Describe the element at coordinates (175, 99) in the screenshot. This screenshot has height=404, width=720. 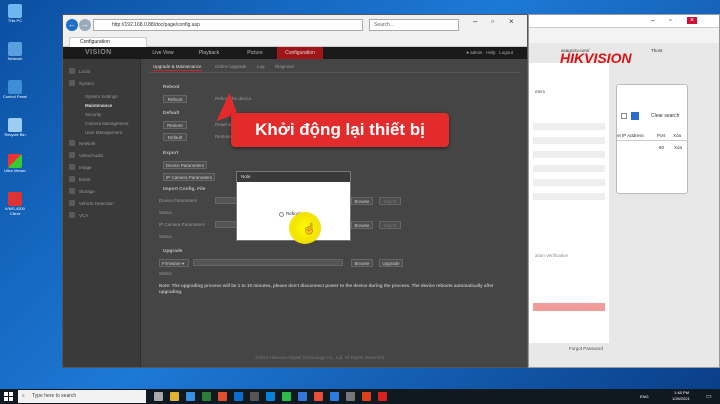
I see `reboot-button: Reboot` at that location.